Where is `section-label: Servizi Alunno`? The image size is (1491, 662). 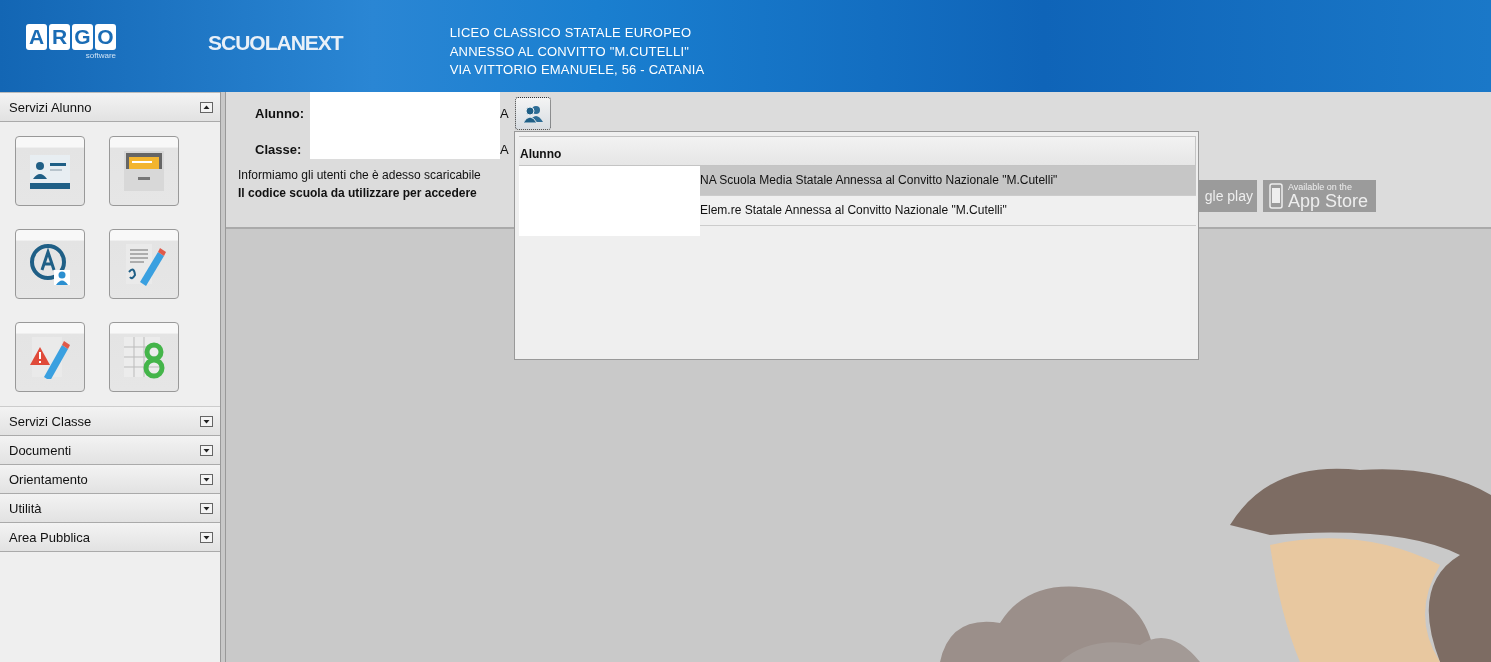
section-label: Servizi Alunno is located at coordinates (50, 107).